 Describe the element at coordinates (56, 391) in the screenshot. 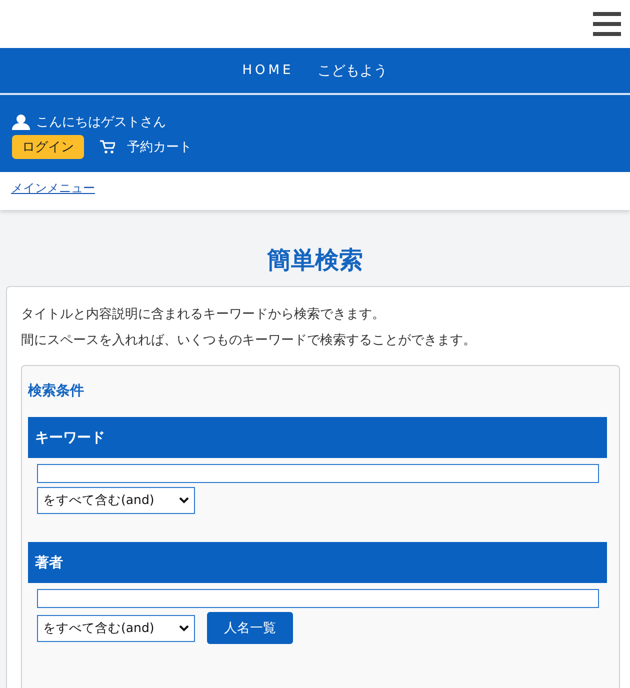

I see `conditions-title: 検索条件` at that location.